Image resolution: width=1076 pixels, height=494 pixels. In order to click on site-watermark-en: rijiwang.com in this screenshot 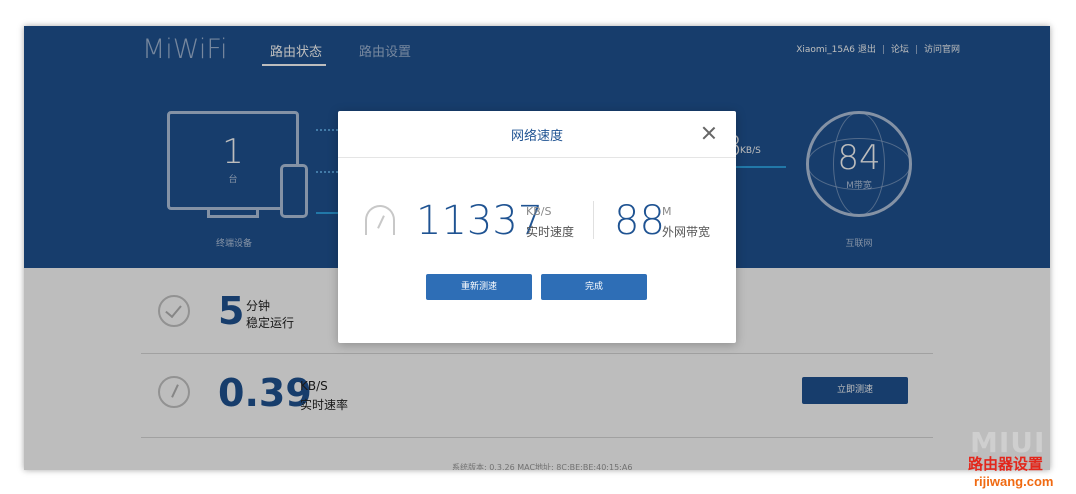, I will do `click(1014, 481)`.